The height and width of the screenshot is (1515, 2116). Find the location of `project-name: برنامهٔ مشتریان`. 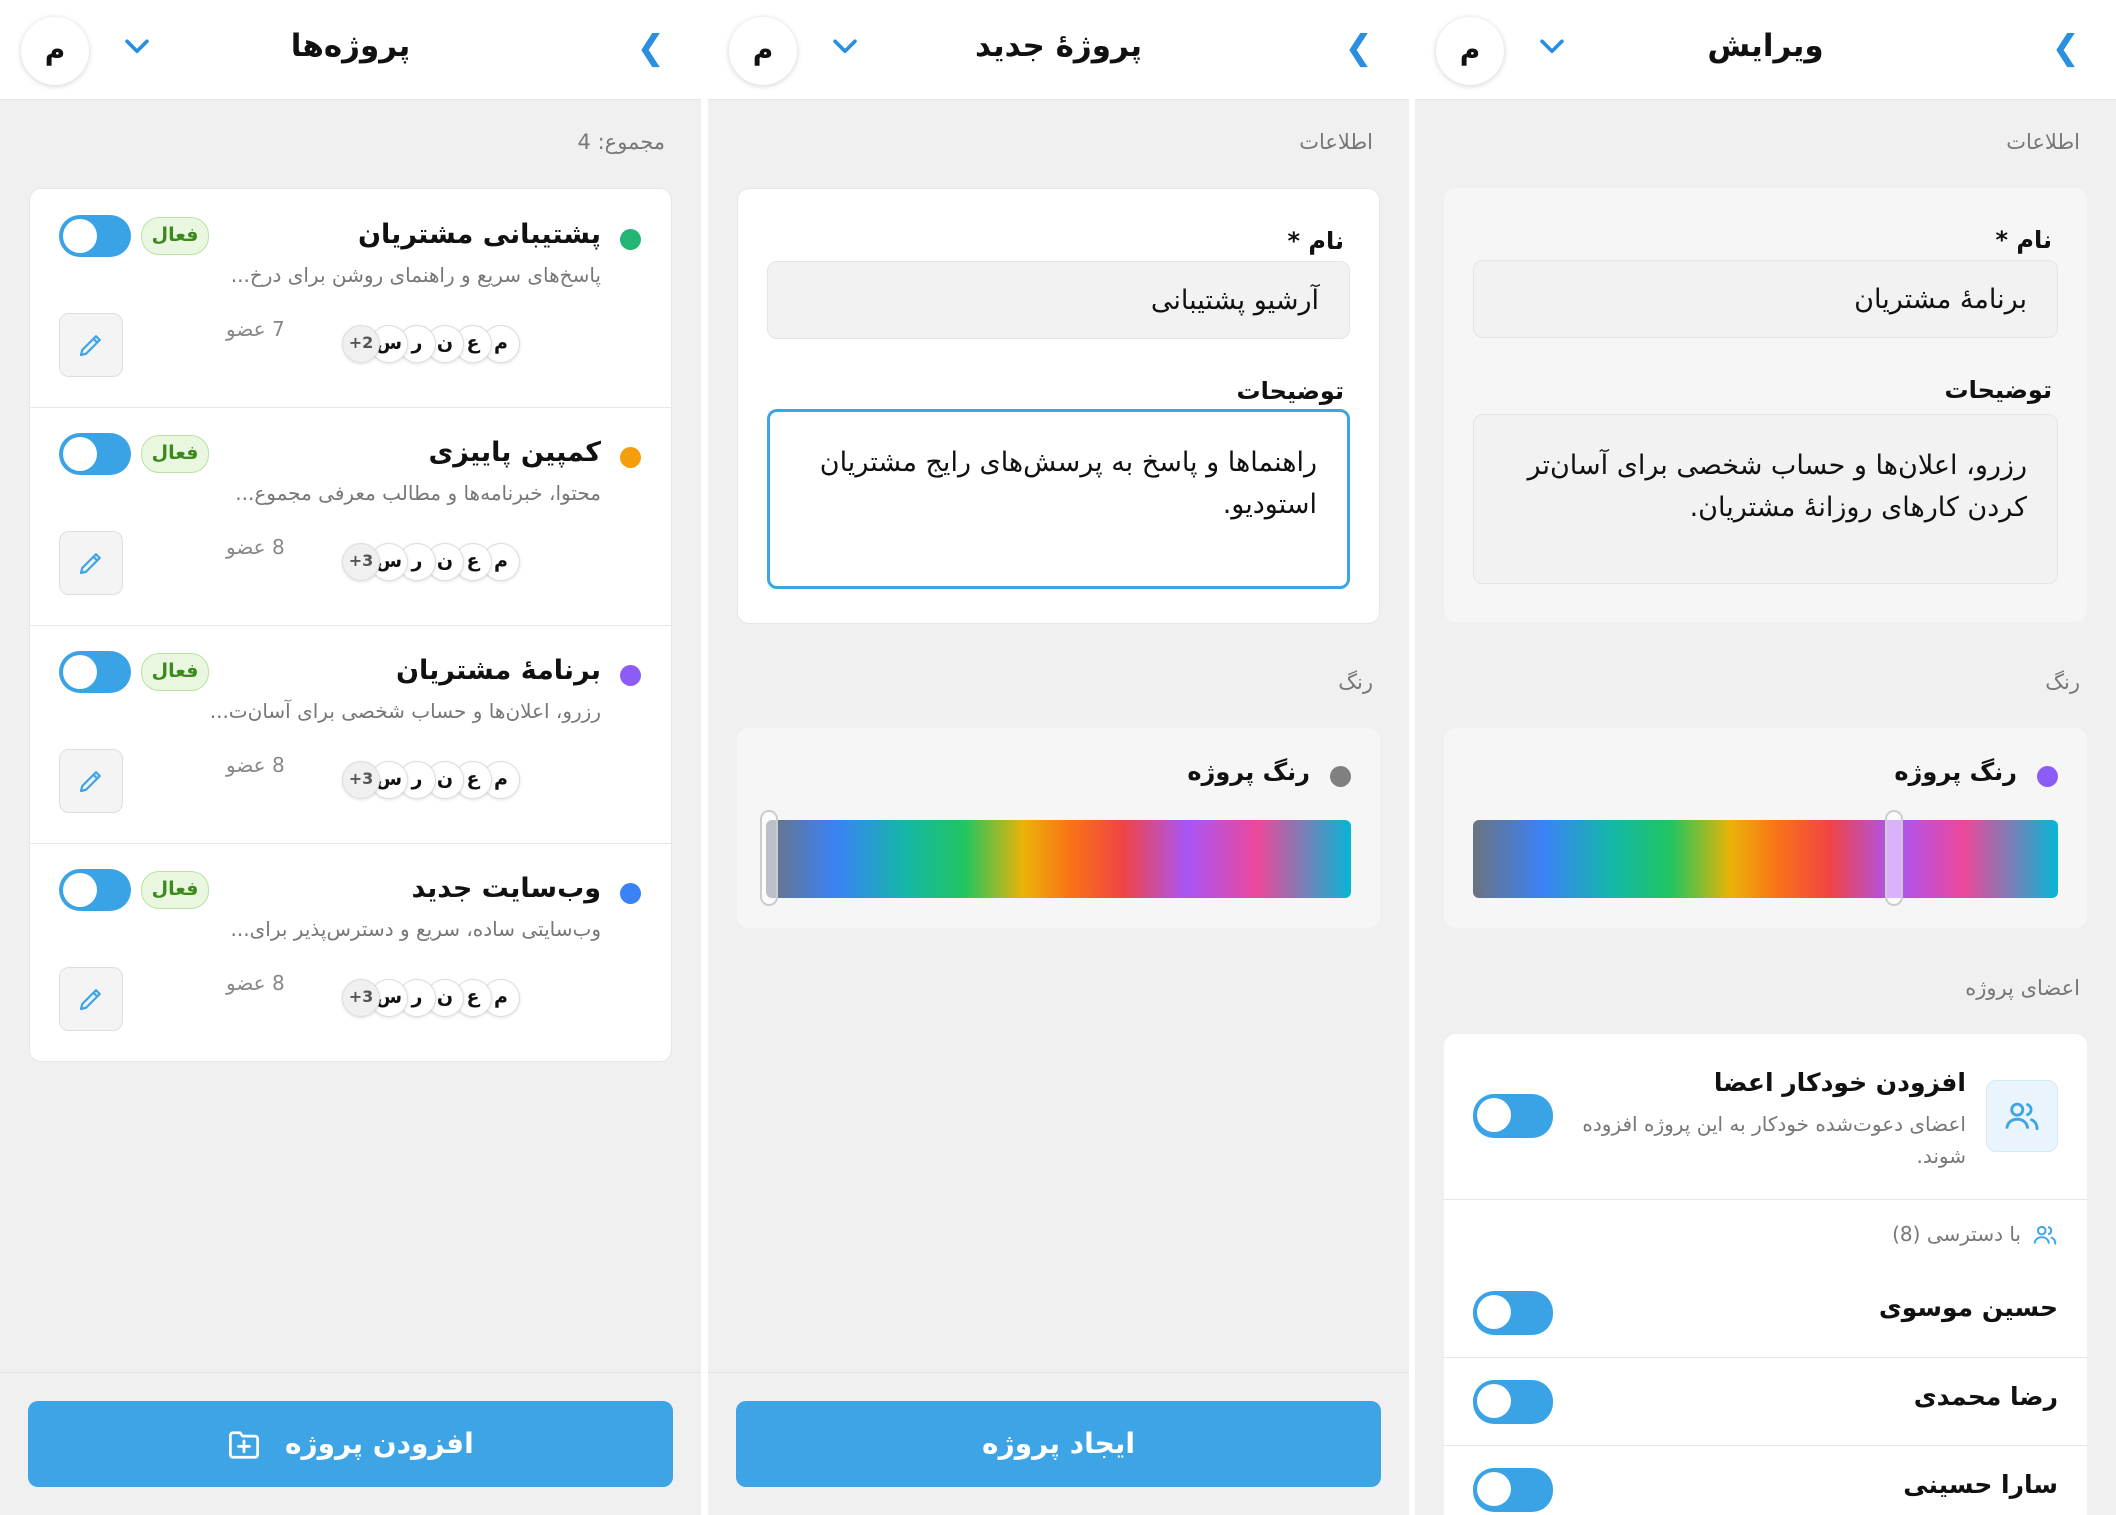

project-name: برنامهٔ مشتریان is located at coordinates (498, 670).